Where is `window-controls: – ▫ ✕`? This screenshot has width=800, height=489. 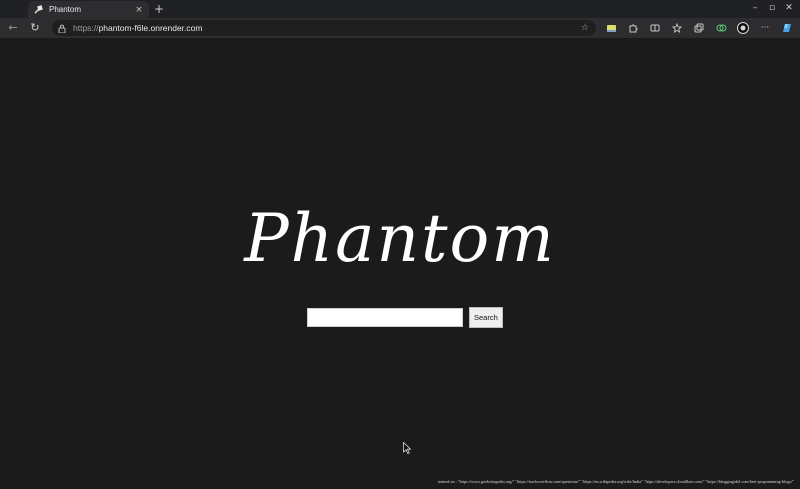 window-controls: – ▫ ✕ is located at coordinates (772, 8).